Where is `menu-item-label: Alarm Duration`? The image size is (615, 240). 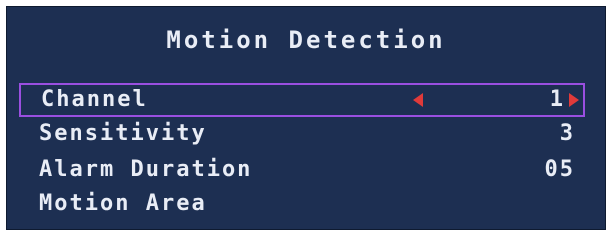
menu-item-label: Alarm Duration is located at coordinates (146, 169).